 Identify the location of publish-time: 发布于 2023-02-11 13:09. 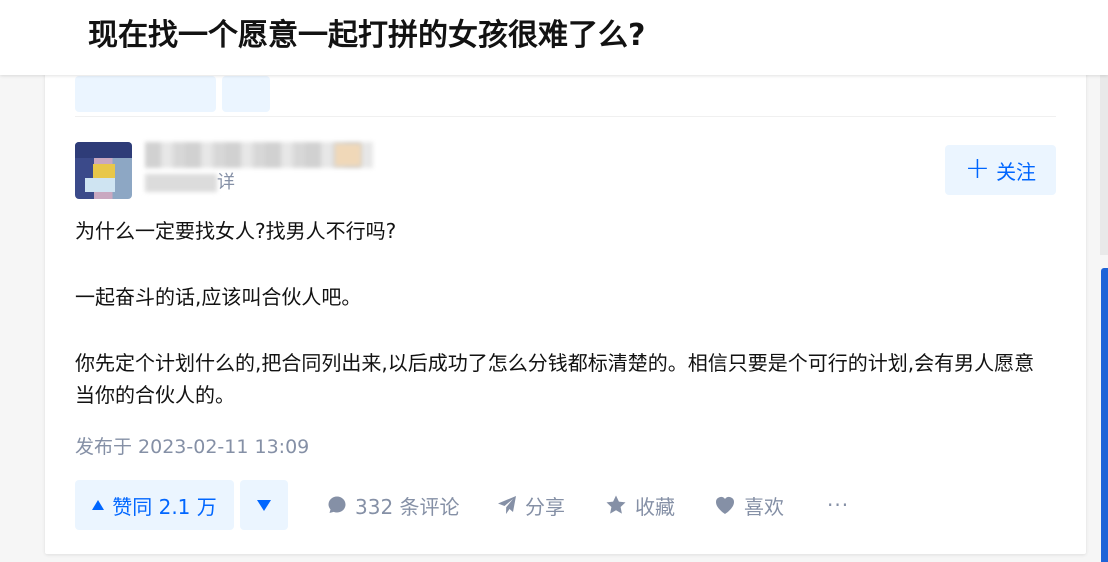
(192, 447).